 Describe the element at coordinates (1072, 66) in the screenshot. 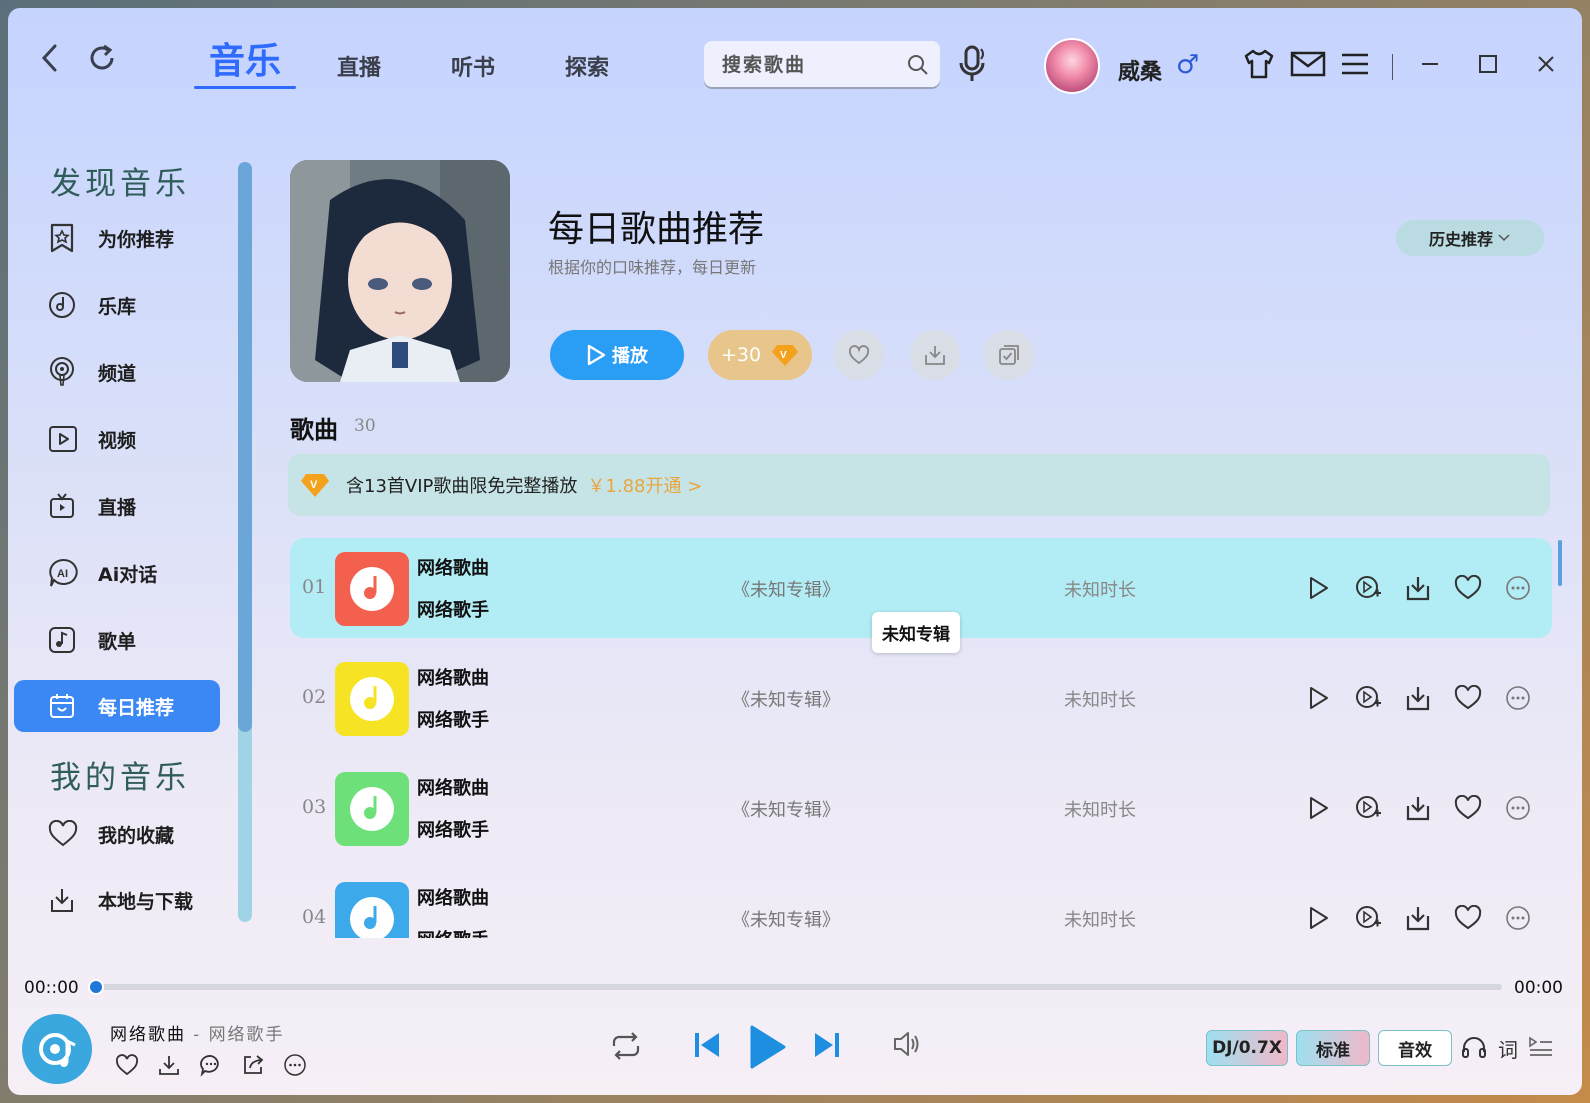

I see `avatar` at that location.